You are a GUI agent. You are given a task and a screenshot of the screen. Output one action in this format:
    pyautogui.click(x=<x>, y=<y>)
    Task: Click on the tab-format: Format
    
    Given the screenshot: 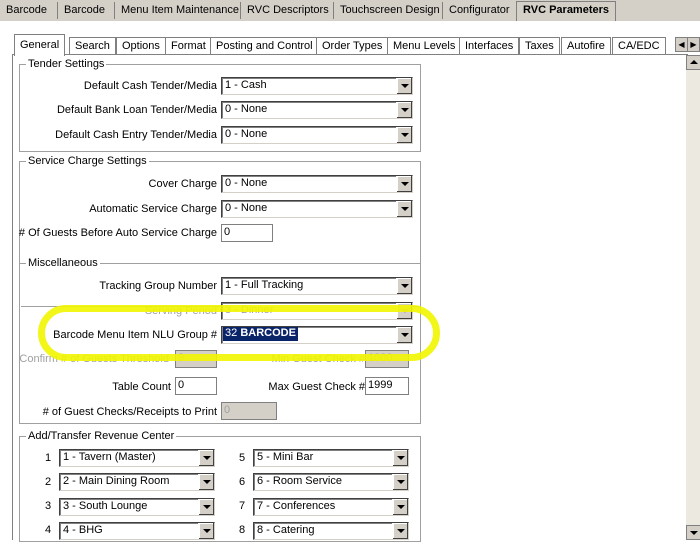 What is the action you would take?
    pyautogui.click(x=188, y=46)
    